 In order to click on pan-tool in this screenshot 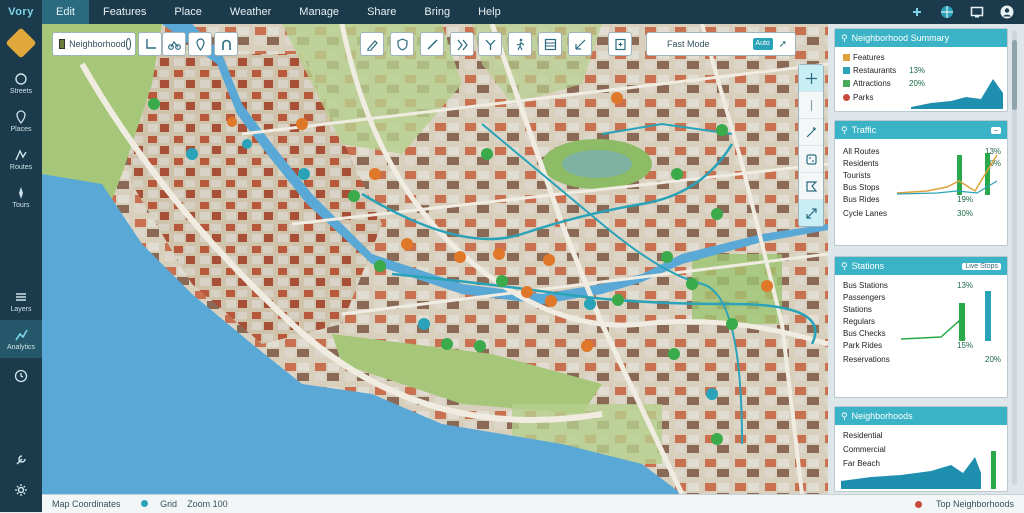, I will do `click(811, 78)`.